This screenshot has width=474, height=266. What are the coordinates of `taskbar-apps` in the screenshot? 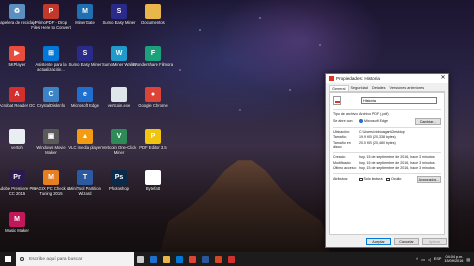 It's located at (186, 259).